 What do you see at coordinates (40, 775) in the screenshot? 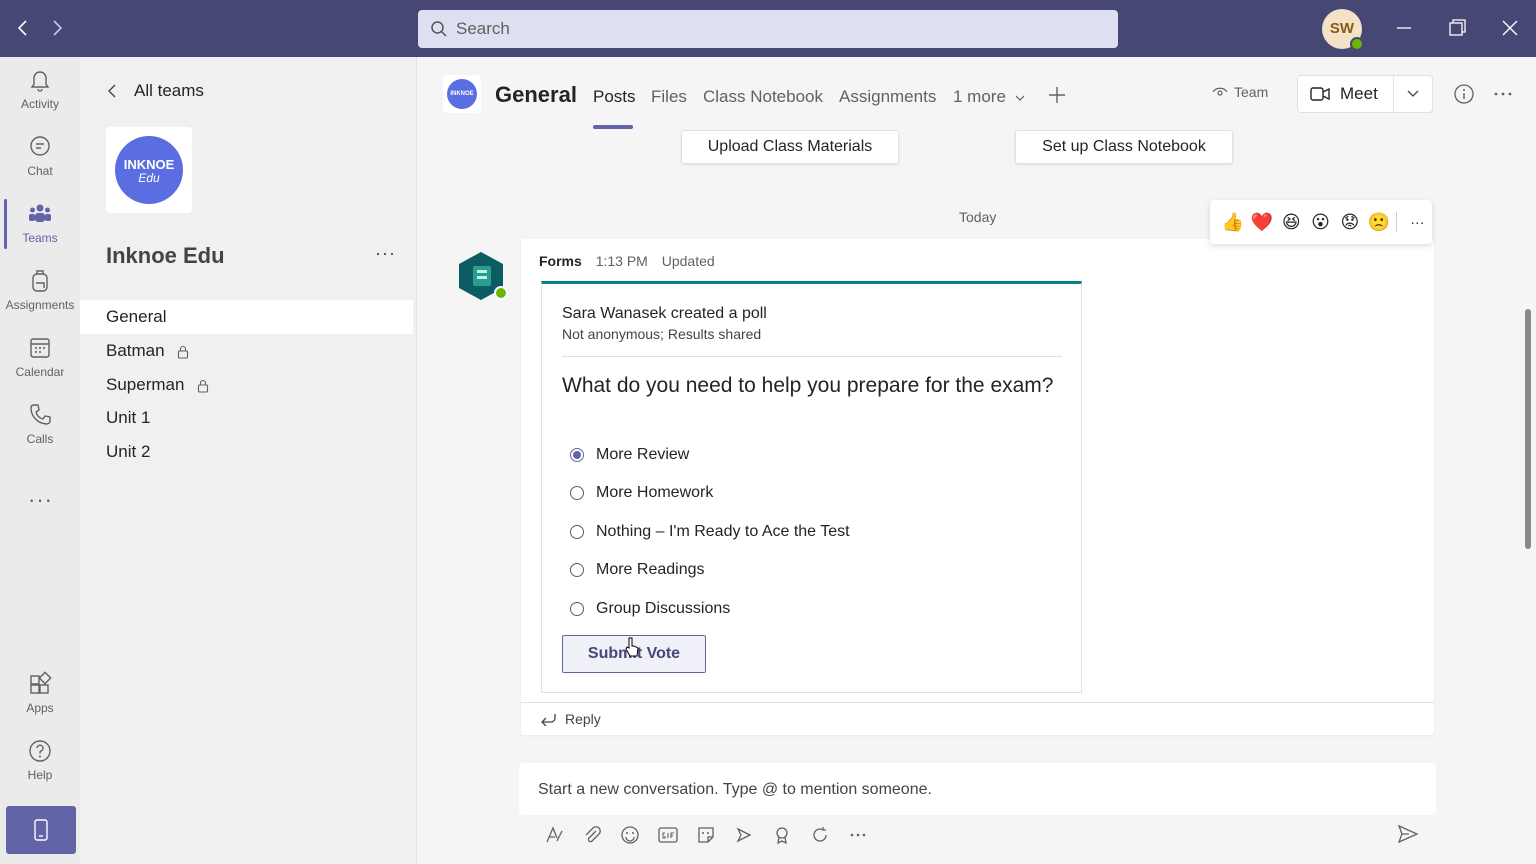
I see `rail-label: Help` at bounding box center [40, 775].